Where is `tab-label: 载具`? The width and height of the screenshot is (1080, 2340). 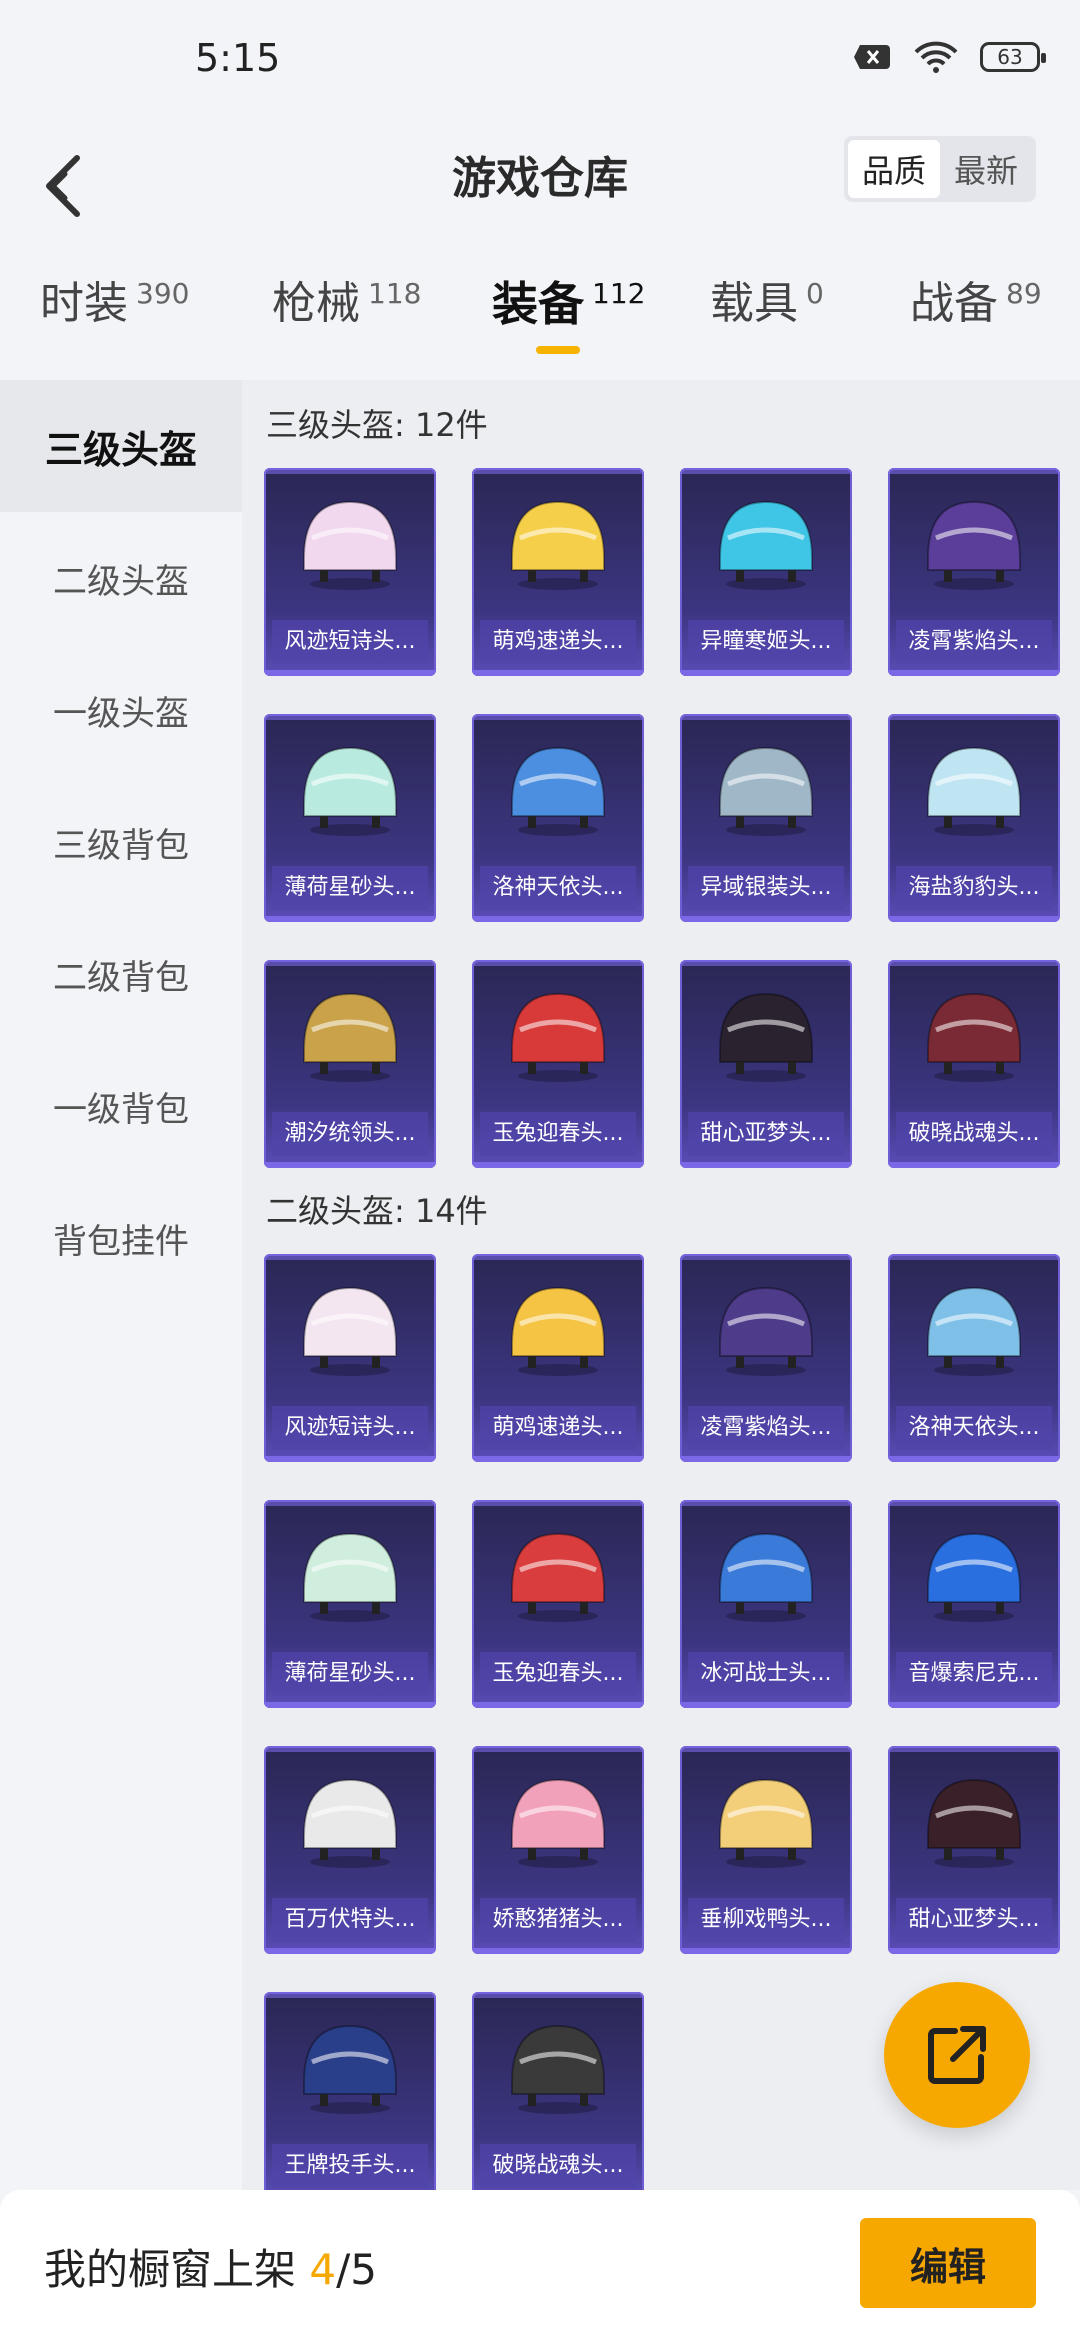
tab-label: 载具 is located at coordinates (754, 303).